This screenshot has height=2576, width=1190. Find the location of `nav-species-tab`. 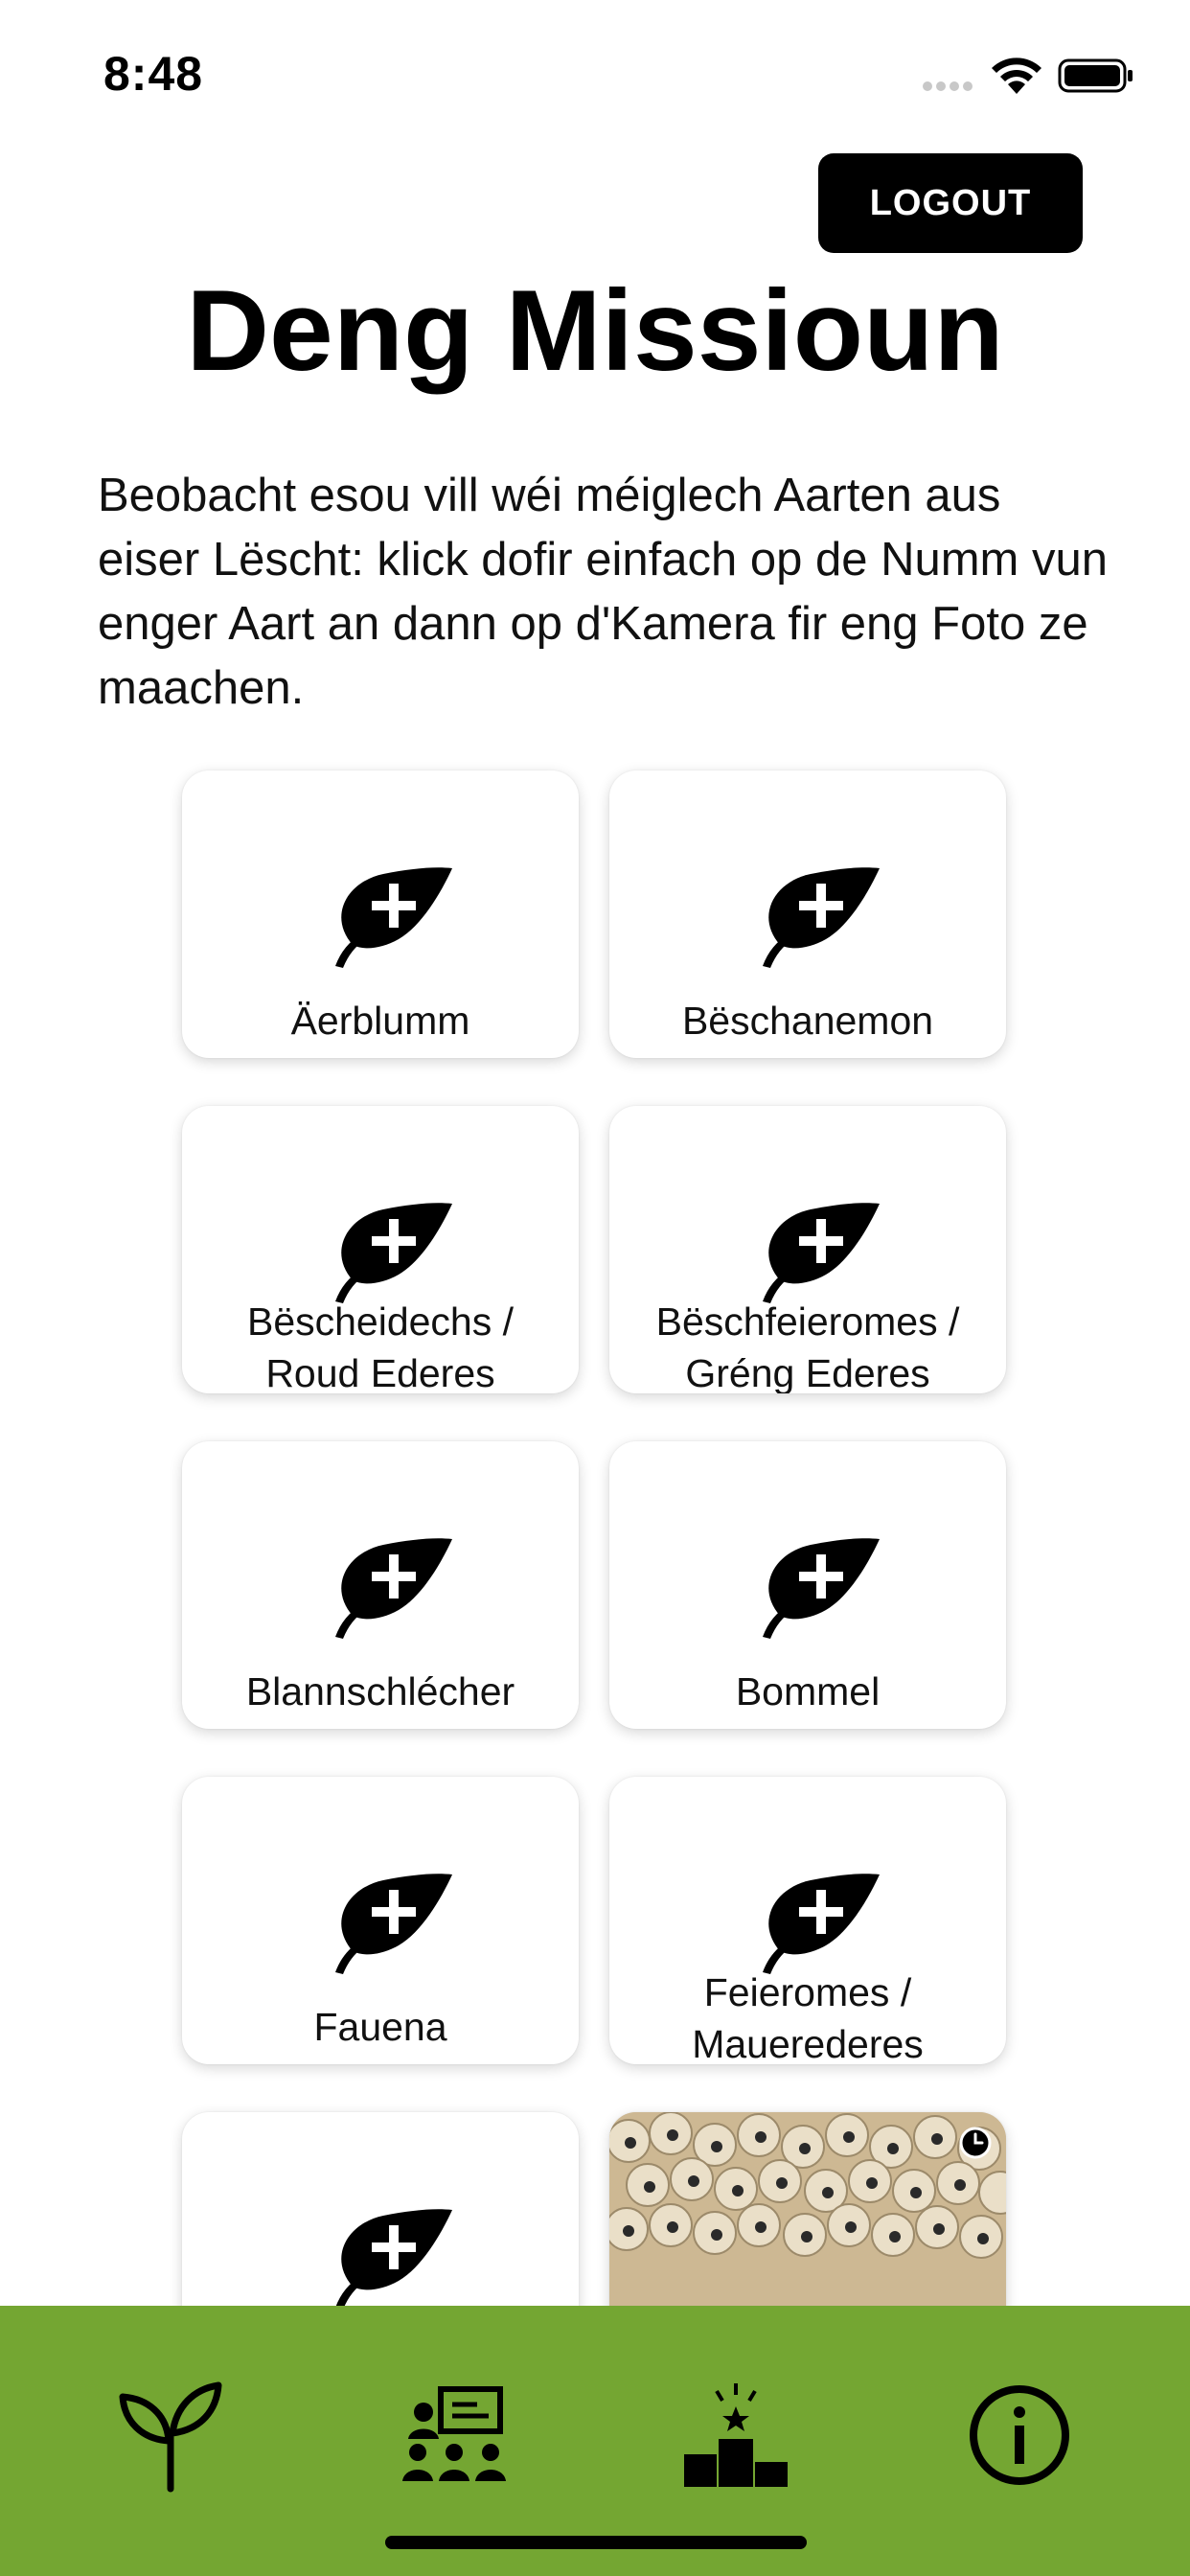

nav-species-tab is located at coordinates (171, 2435).